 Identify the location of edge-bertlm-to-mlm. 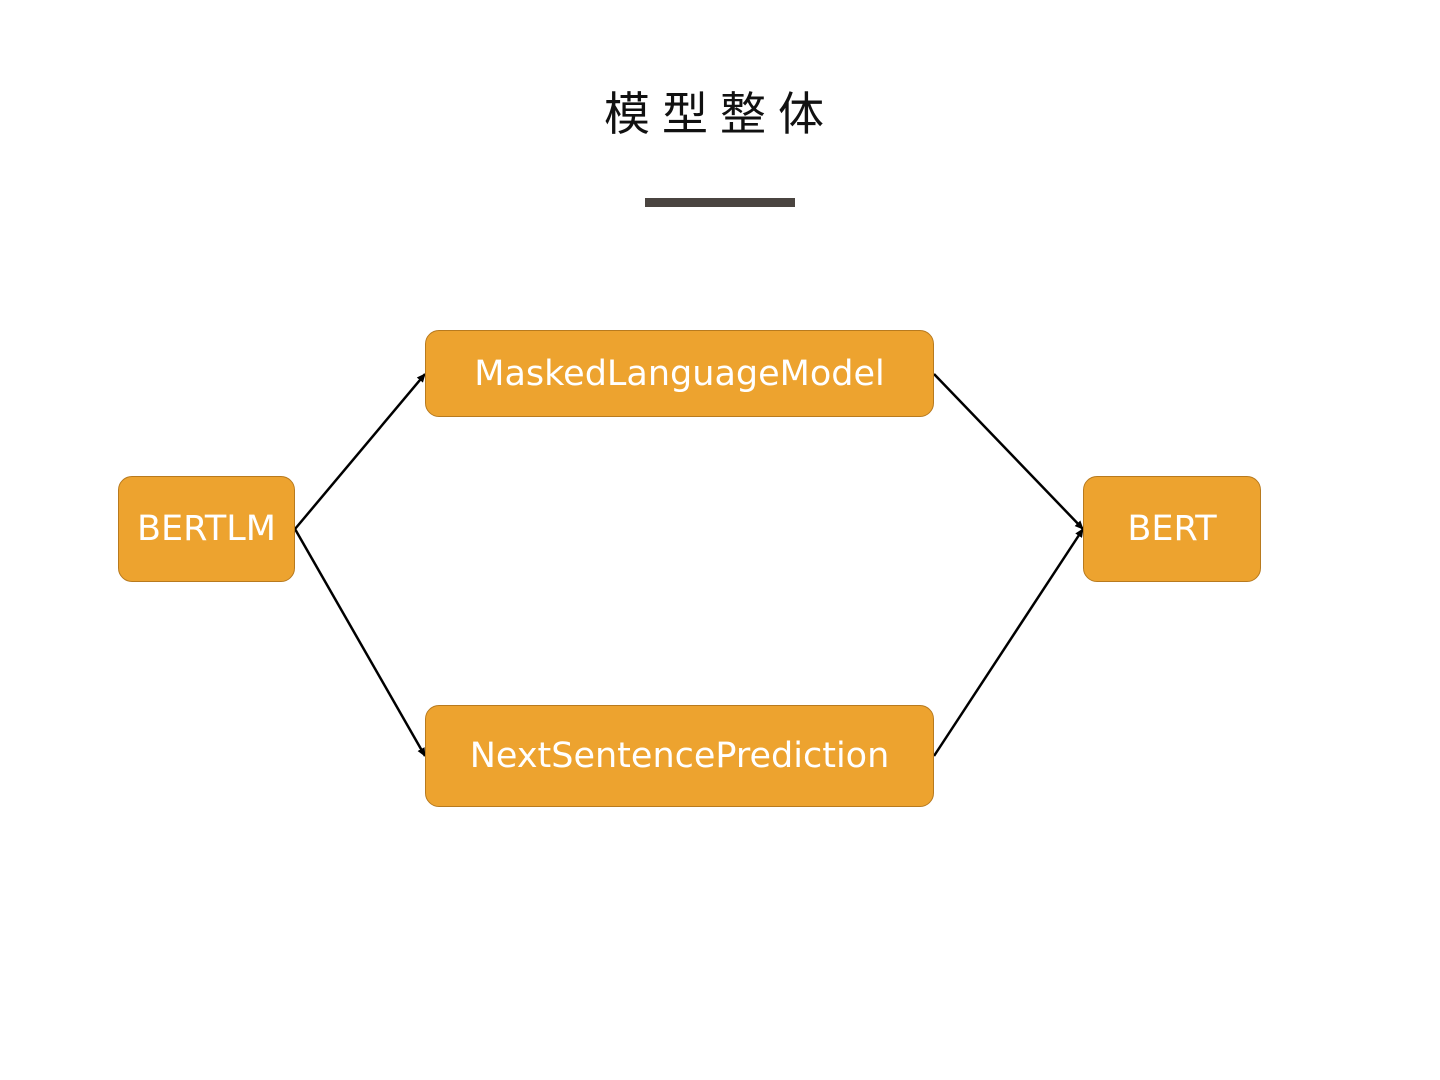
(360, 451).